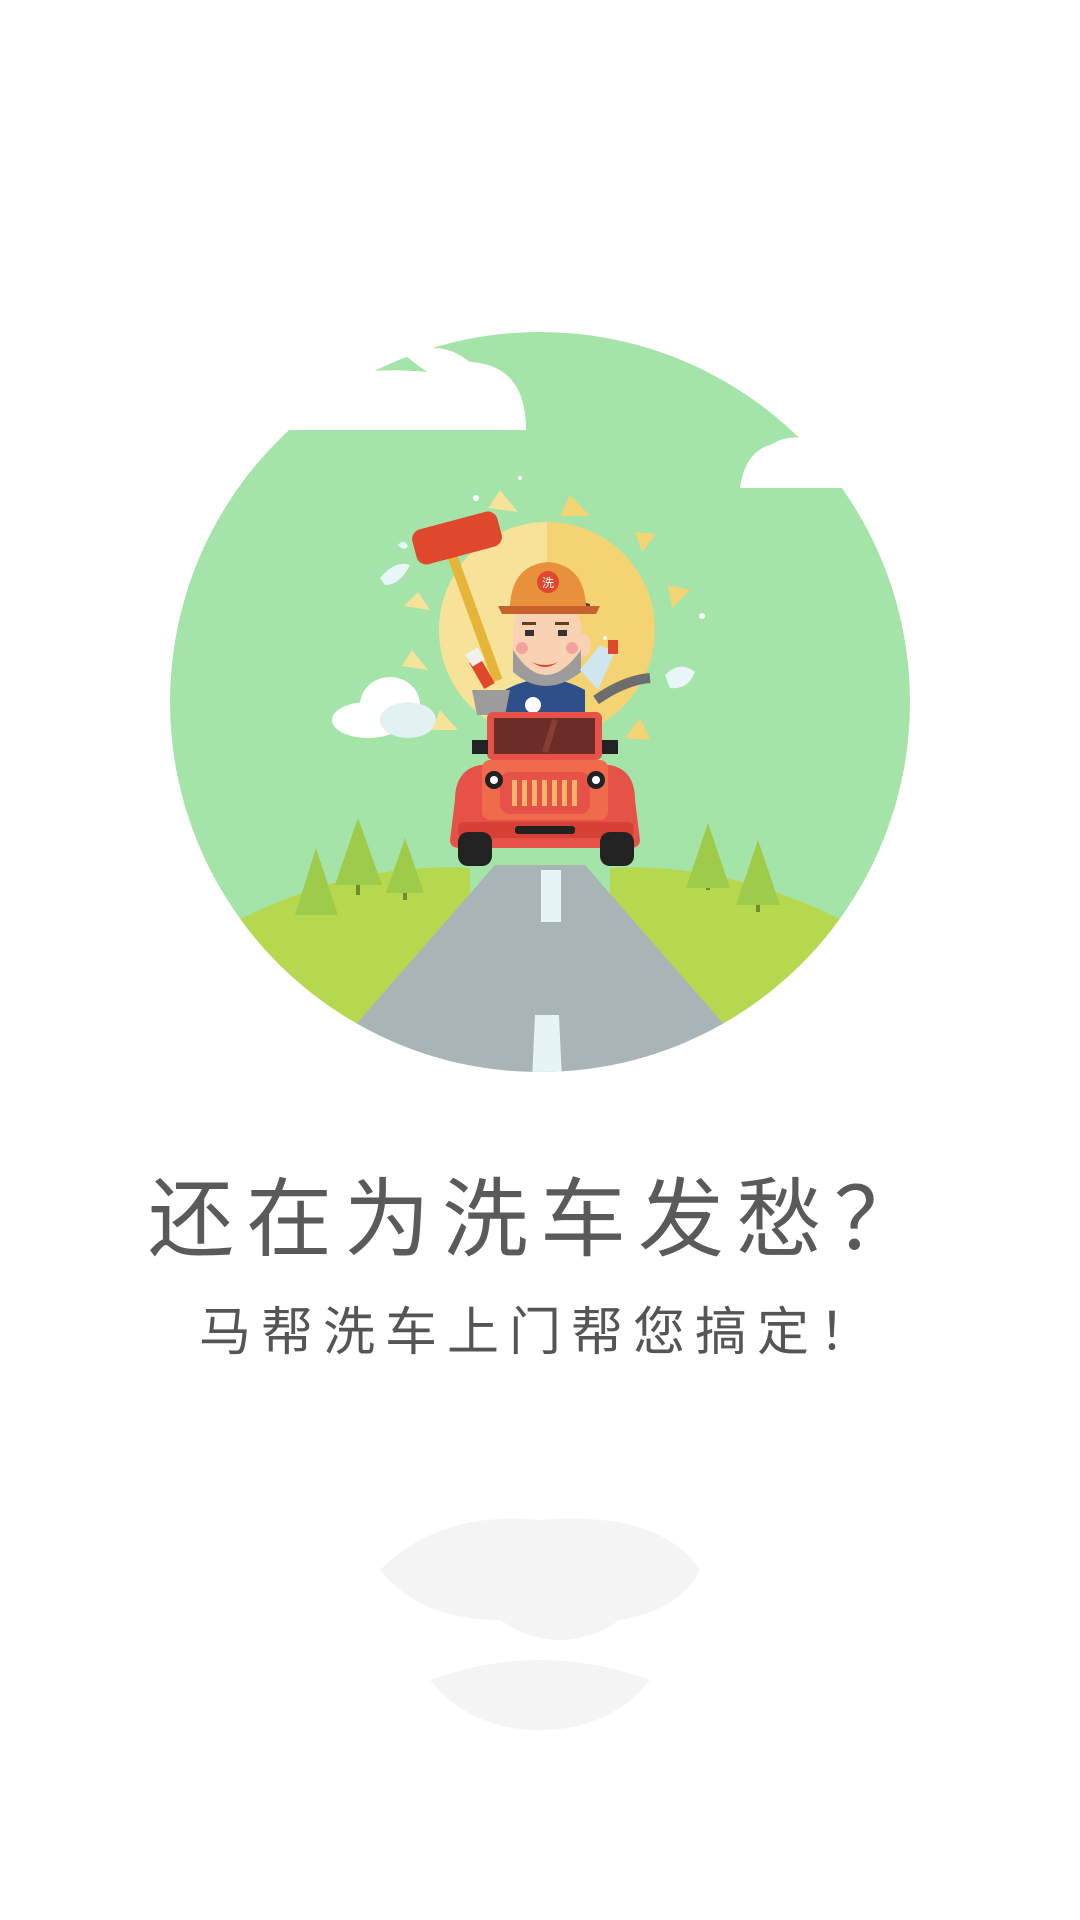 The image size is (1080, 1920). Describe the element at coordinates (539, 1333) in the screenshot. I see `subline: 马帮洗车上门帮您搞定！` at that location.